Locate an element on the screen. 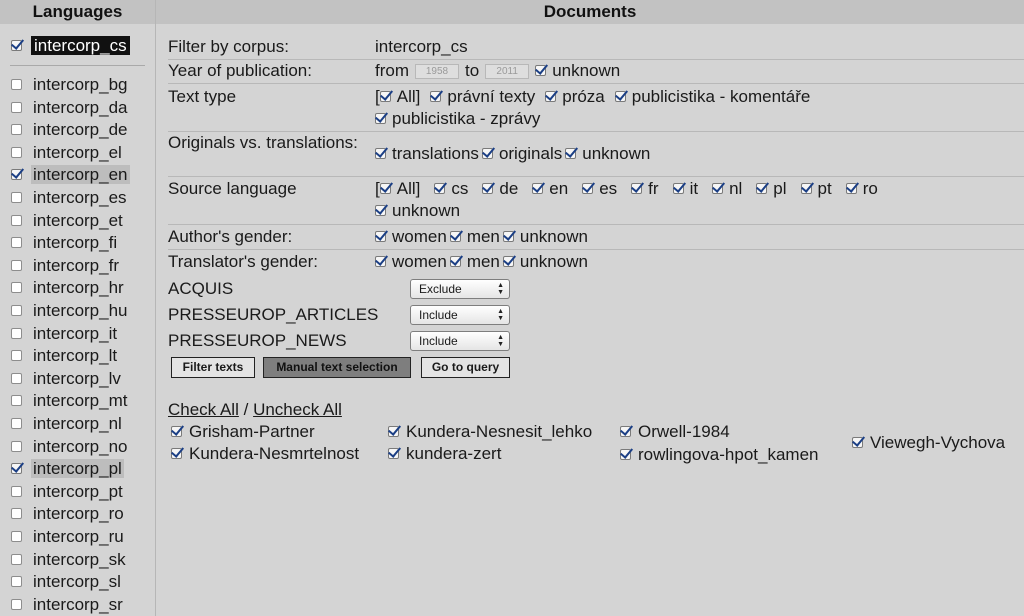  manual-text-selection-button: Manual text selection is located at coordinates (337, 367).